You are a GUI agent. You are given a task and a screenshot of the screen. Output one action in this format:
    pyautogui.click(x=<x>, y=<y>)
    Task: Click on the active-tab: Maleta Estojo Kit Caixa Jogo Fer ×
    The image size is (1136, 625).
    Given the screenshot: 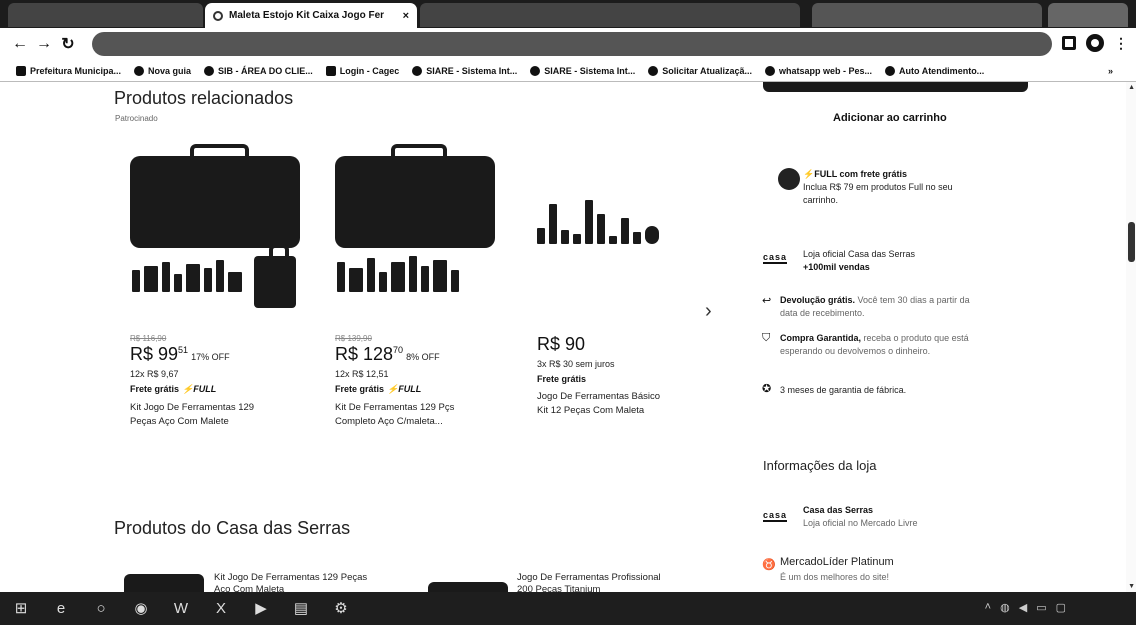 What is the action you would take?
    pyautogui.click(x=311, y=15)
    